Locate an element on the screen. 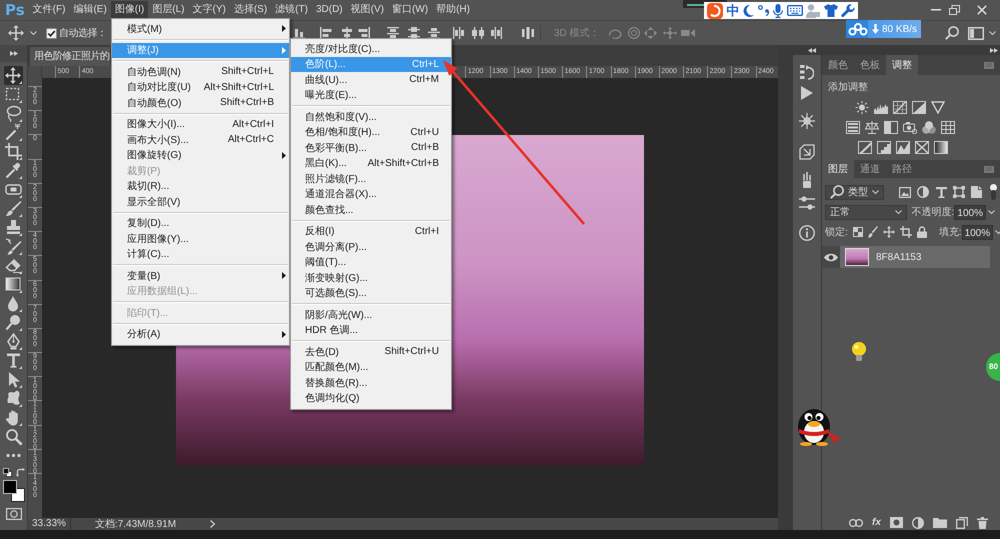  distribute-top-icon is located at coordinates (393, 33).